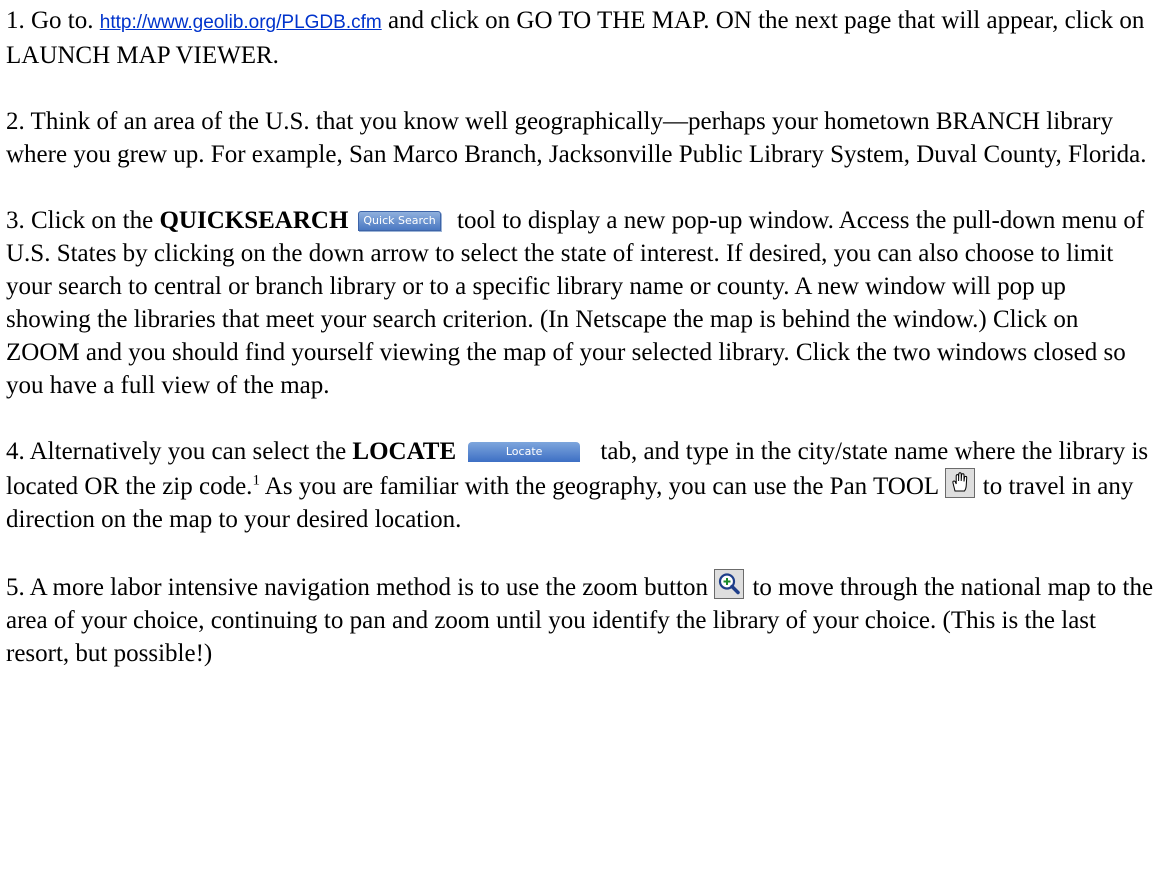 This screenshot has height=878, width=1167. I want to click on step-number: 2., so click(15, 121).